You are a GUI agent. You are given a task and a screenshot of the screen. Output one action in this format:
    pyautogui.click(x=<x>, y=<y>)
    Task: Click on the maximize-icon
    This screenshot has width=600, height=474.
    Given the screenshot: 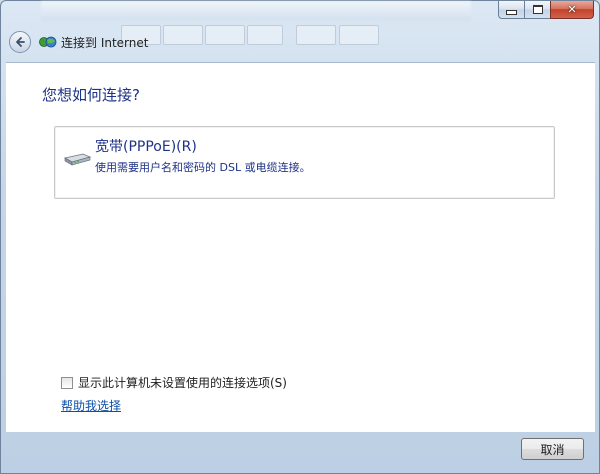 What is the action you would take?
    pyautogui.click(x=537, y=9)
    